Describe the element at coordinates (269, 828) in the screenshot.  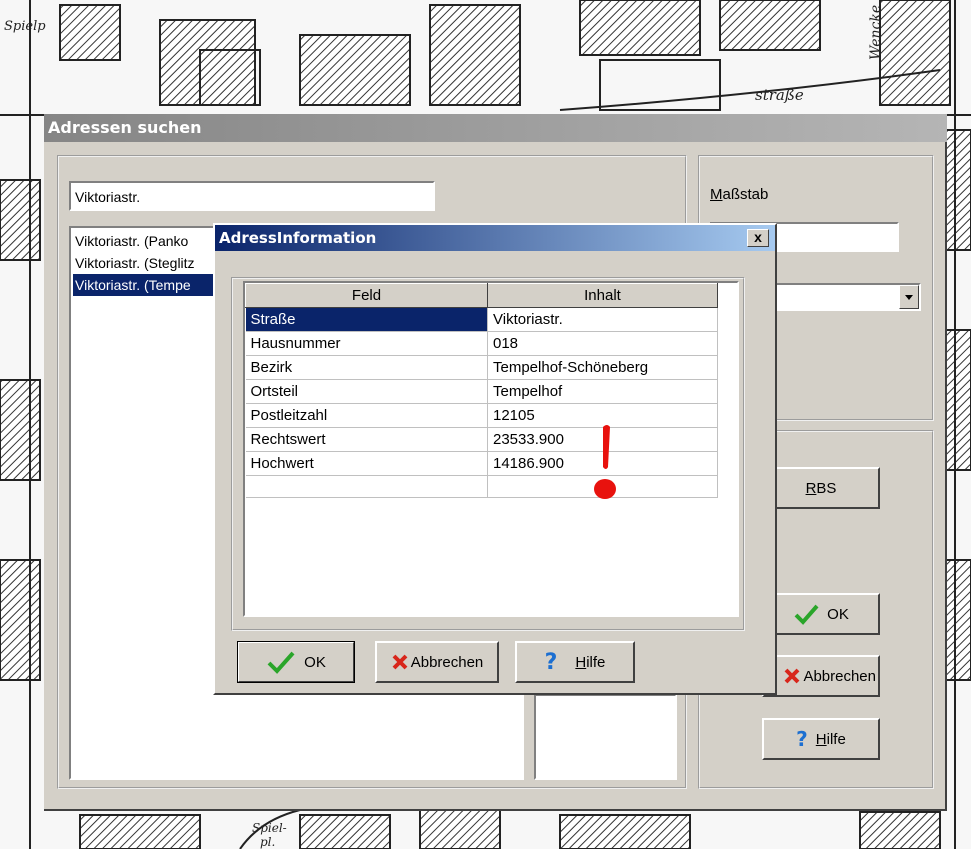
I see `map-label-spiel: Spiel-` at that location.